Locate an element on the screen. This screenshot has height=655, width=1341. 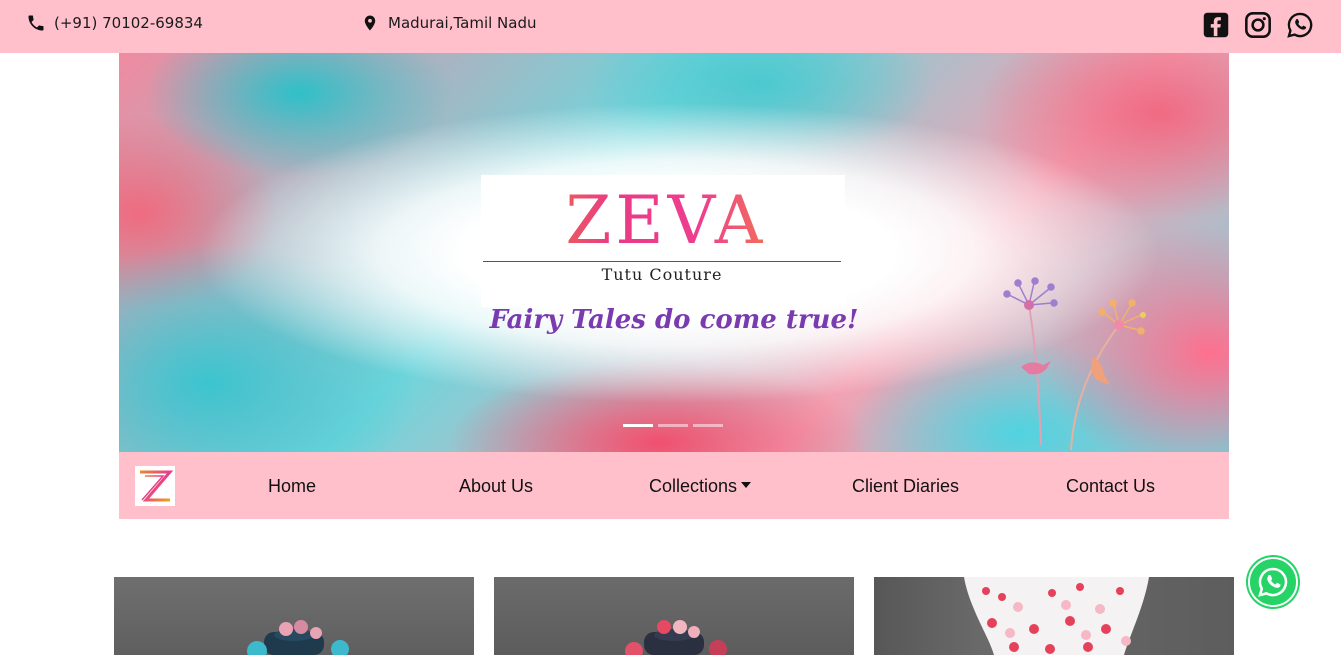
instagram-icon is located at coordinates (1258, 25).